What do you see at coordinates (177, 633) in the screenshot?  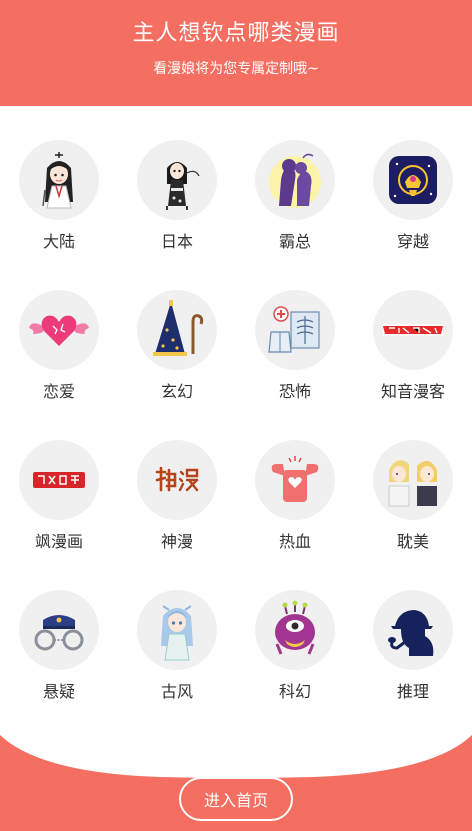 I see `ancient-girl-icon` at bounding box center [177, 633].